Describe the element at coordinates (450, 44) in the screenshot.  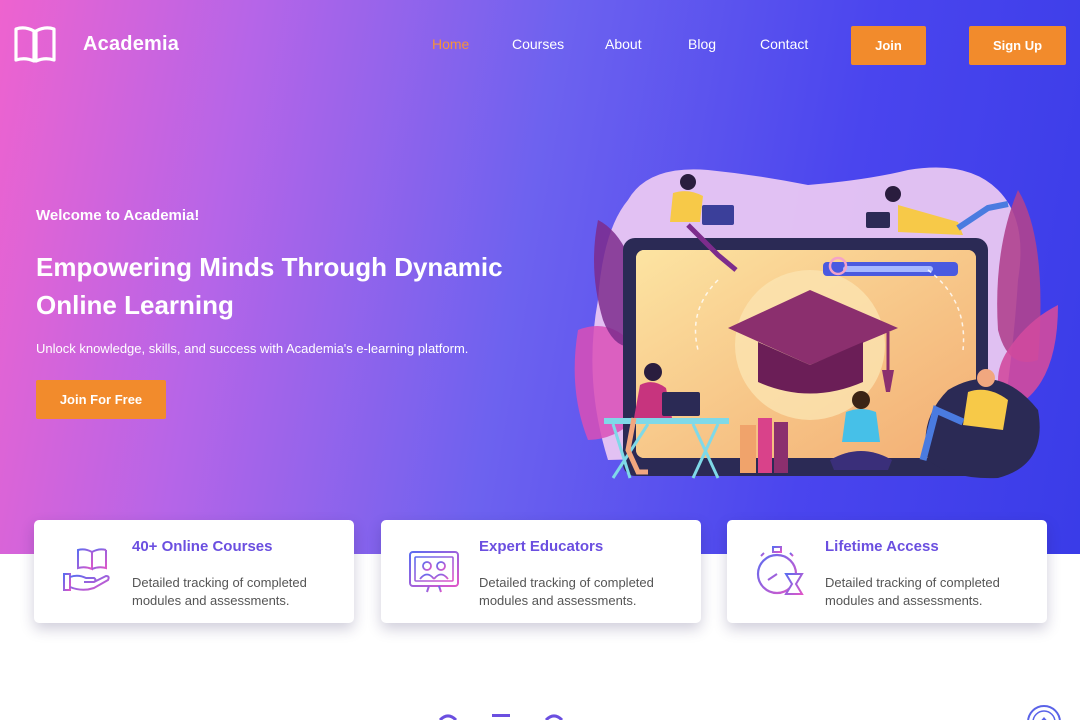
I see `nav-home: Home` at that location.